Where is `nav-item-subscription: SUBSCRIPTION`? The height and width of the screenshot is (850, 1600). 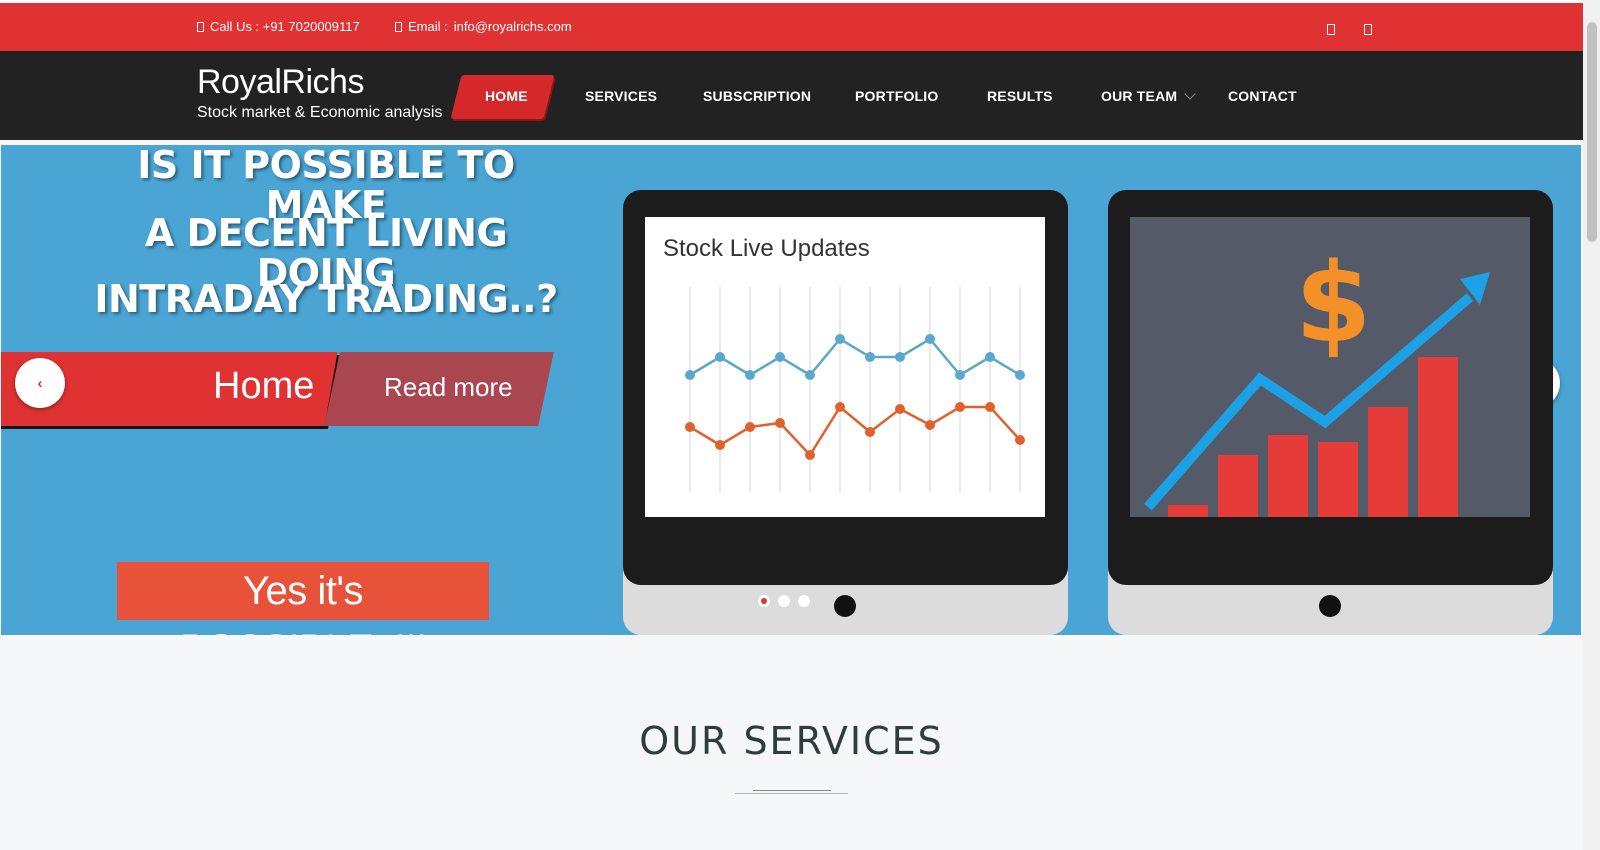
nav-item-subscription: SUBSCRIPTION is located at coordinates (757, 96).